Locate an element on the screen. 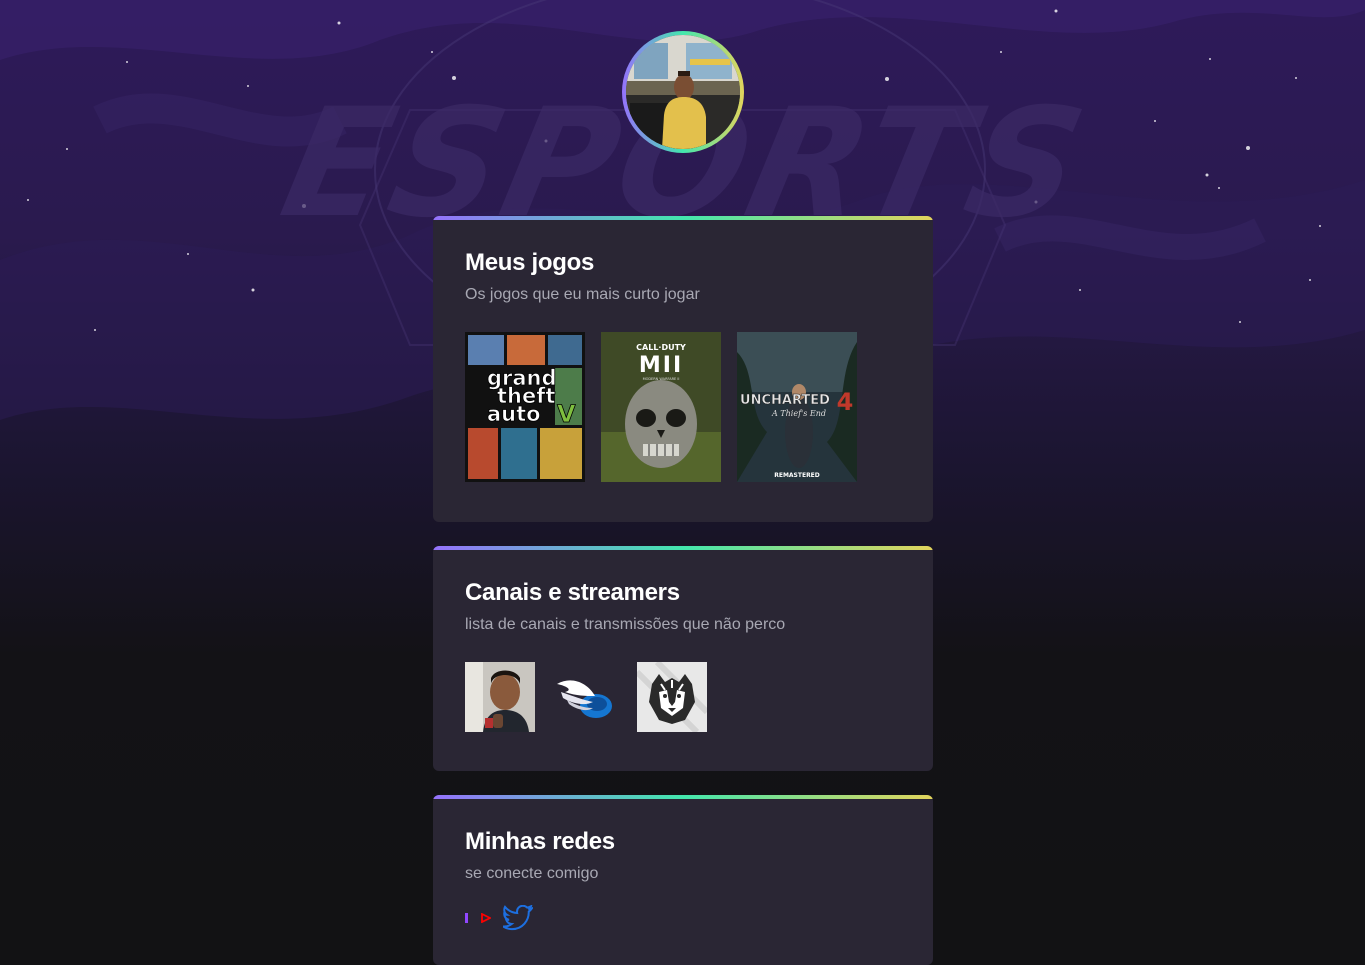 The width and height of the screenshot is (1365, 965). game-cover-uncharted-4: UNCHARTED 4 A Thief's End REMASTERED is located at coordinates (797, 407).